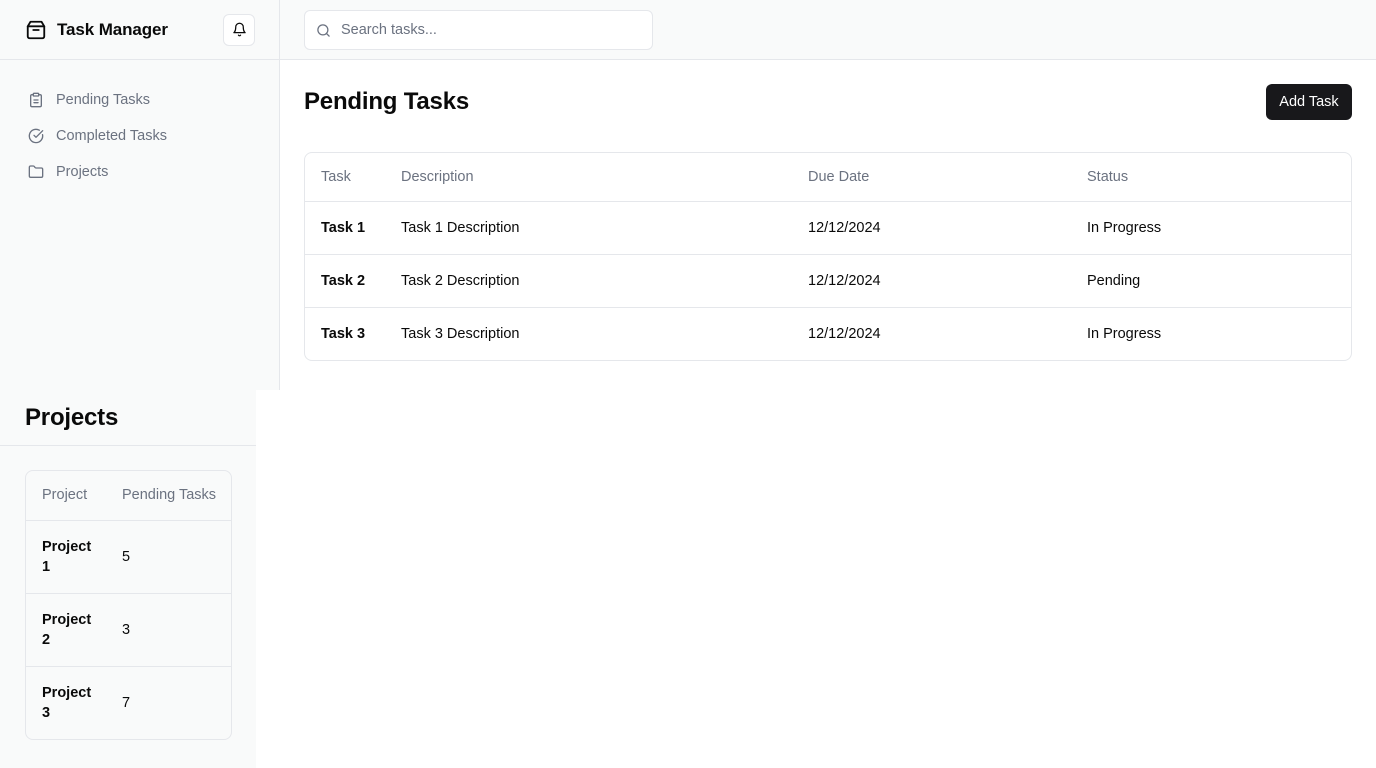 The width and height of the screenshot is (1376, 768). I want to click on column-header-description: Description, so click(588, 177).